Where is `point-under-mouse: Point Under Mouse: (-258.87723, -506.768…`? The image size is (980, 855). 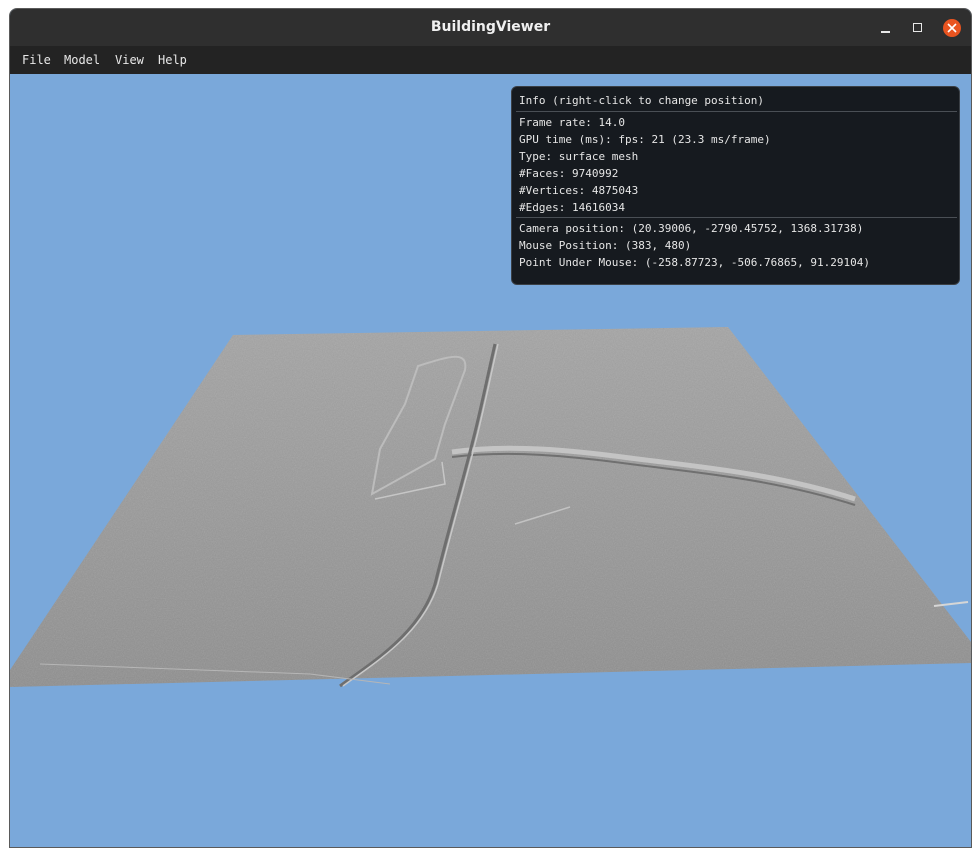
point-under-mouse: Point Under Mouse: (-258.87723, -506.768… is located at coordinates (694, 262).